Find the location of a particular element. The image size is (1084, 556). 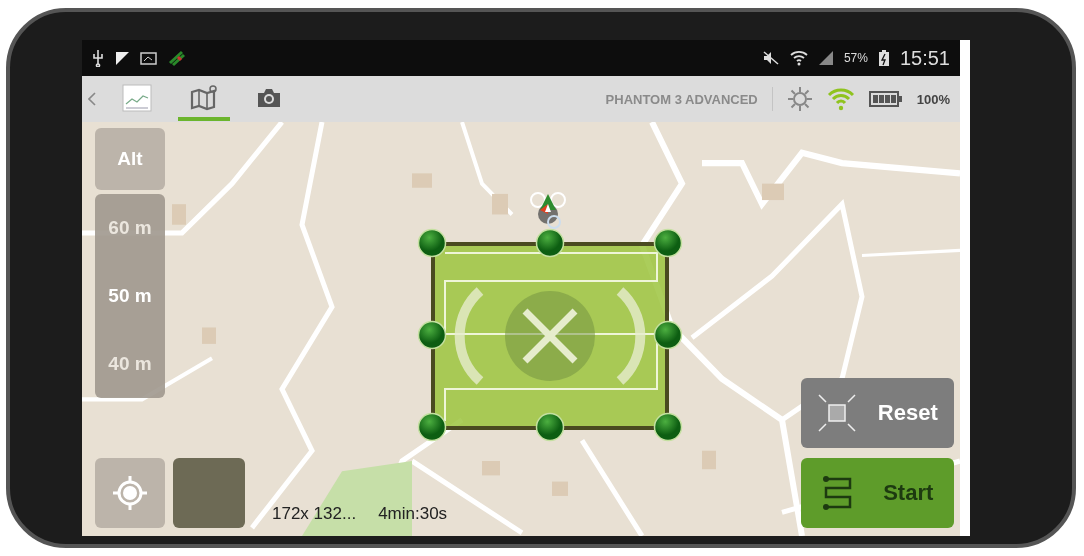

crosshair-icon is located at coordinates (130, 493).